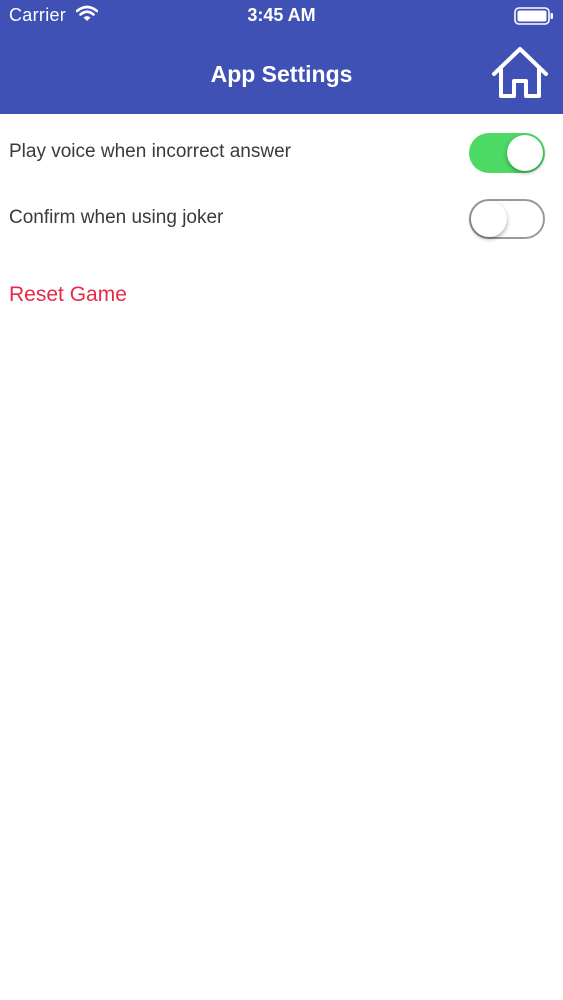 This screenshot has width=563, height=1000. I want to click on status-bar: Carrier 3:45 AM, so click(281, 16).